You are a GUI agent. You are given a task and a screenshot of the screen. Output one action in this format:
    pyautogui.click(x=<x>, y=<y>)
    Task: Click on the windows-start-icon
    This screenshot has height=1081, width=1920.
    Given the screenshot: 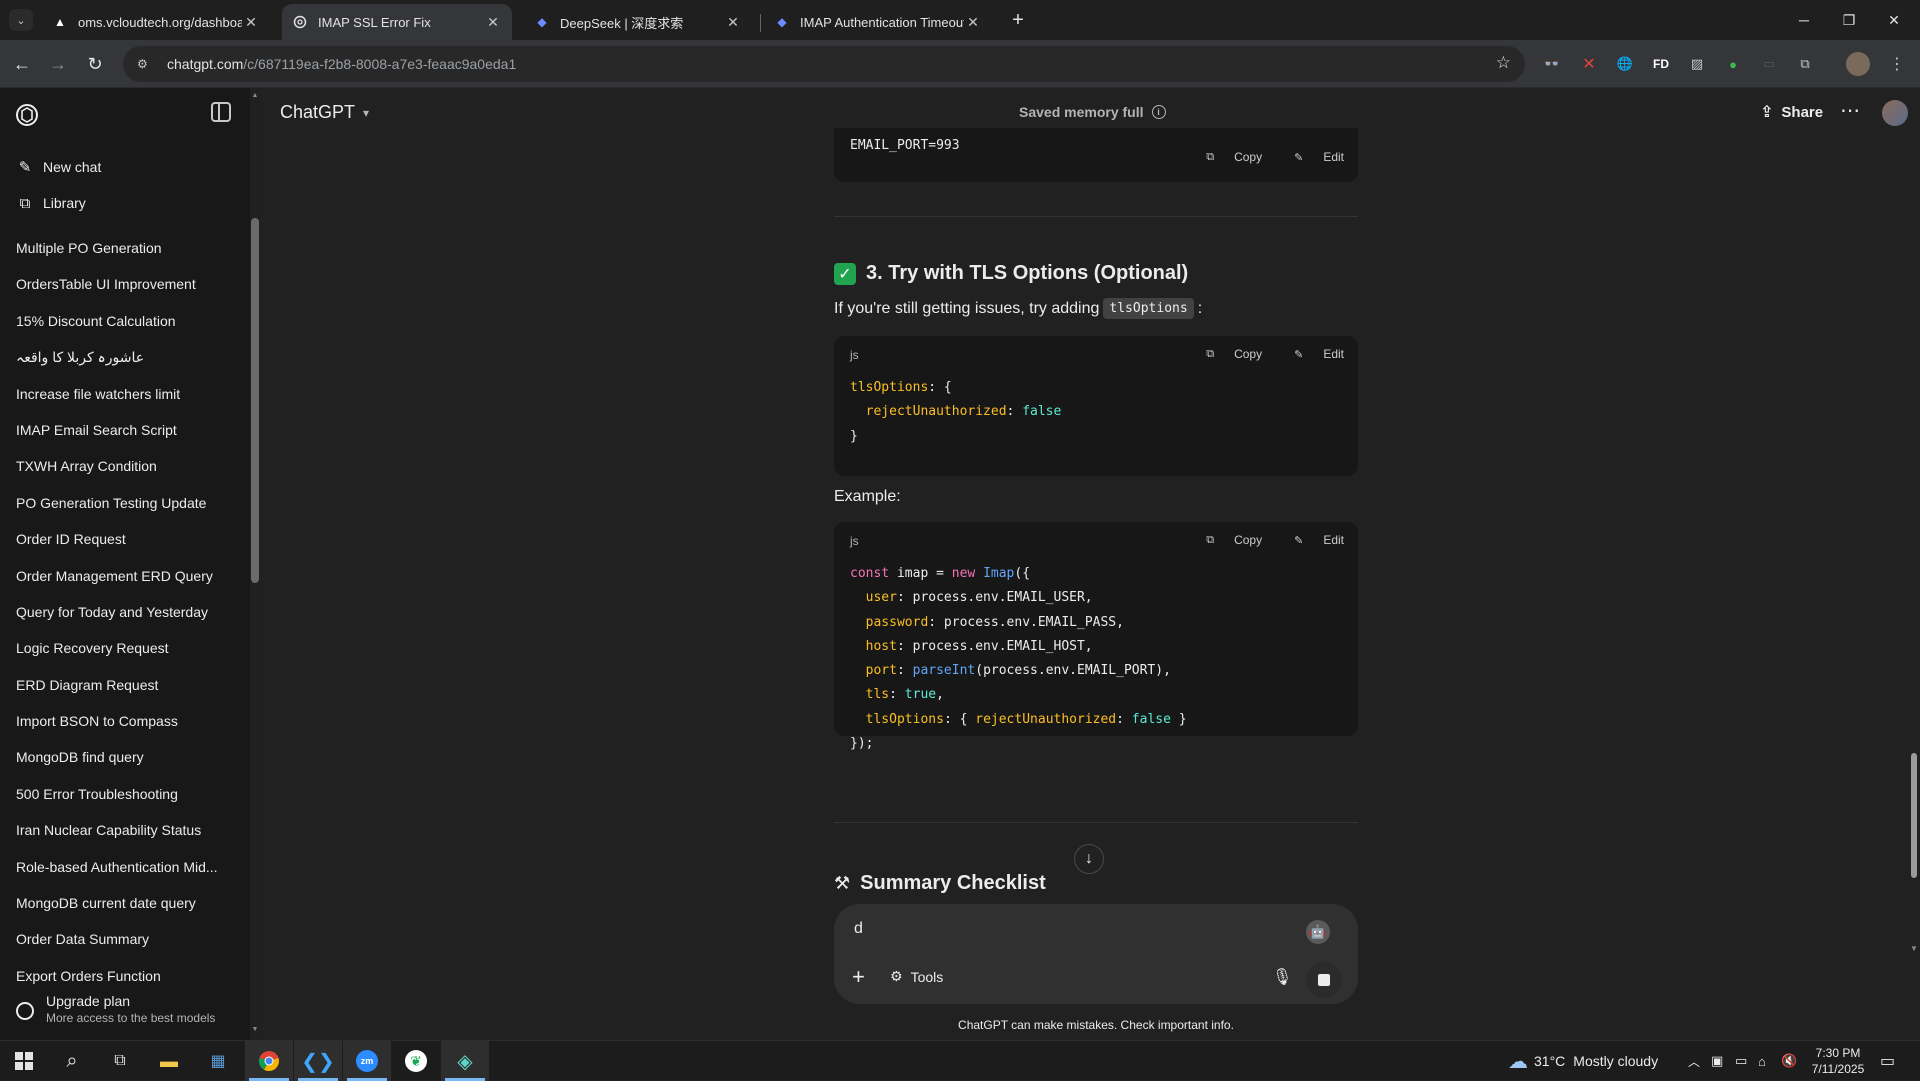 What is the action you would take?
    pyautogui.click(x=24, y=1061)
    